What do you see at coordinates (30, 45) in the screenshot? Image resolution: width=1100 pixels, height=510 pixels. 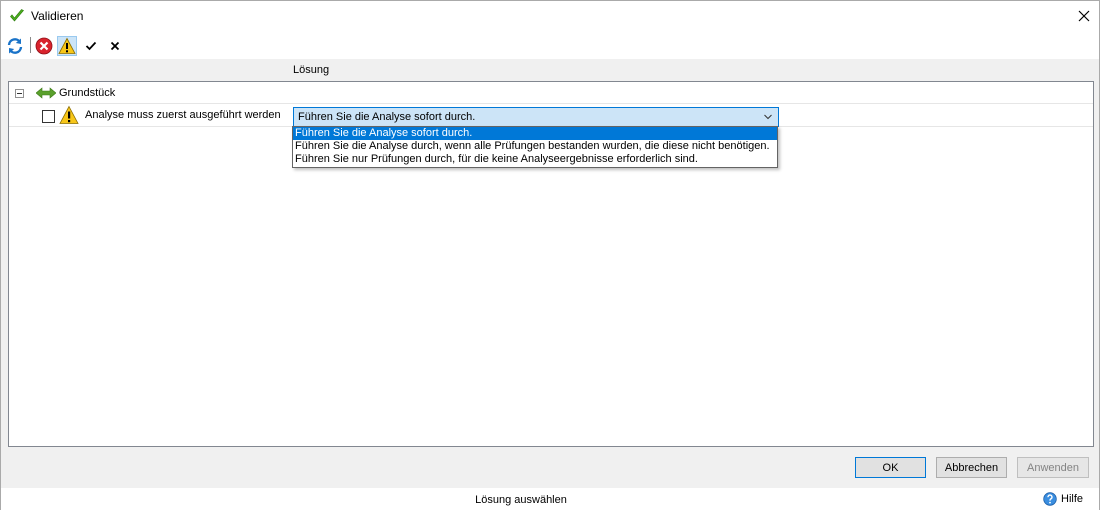 I see `toolbar-separator` at bounding box center [30, 45].